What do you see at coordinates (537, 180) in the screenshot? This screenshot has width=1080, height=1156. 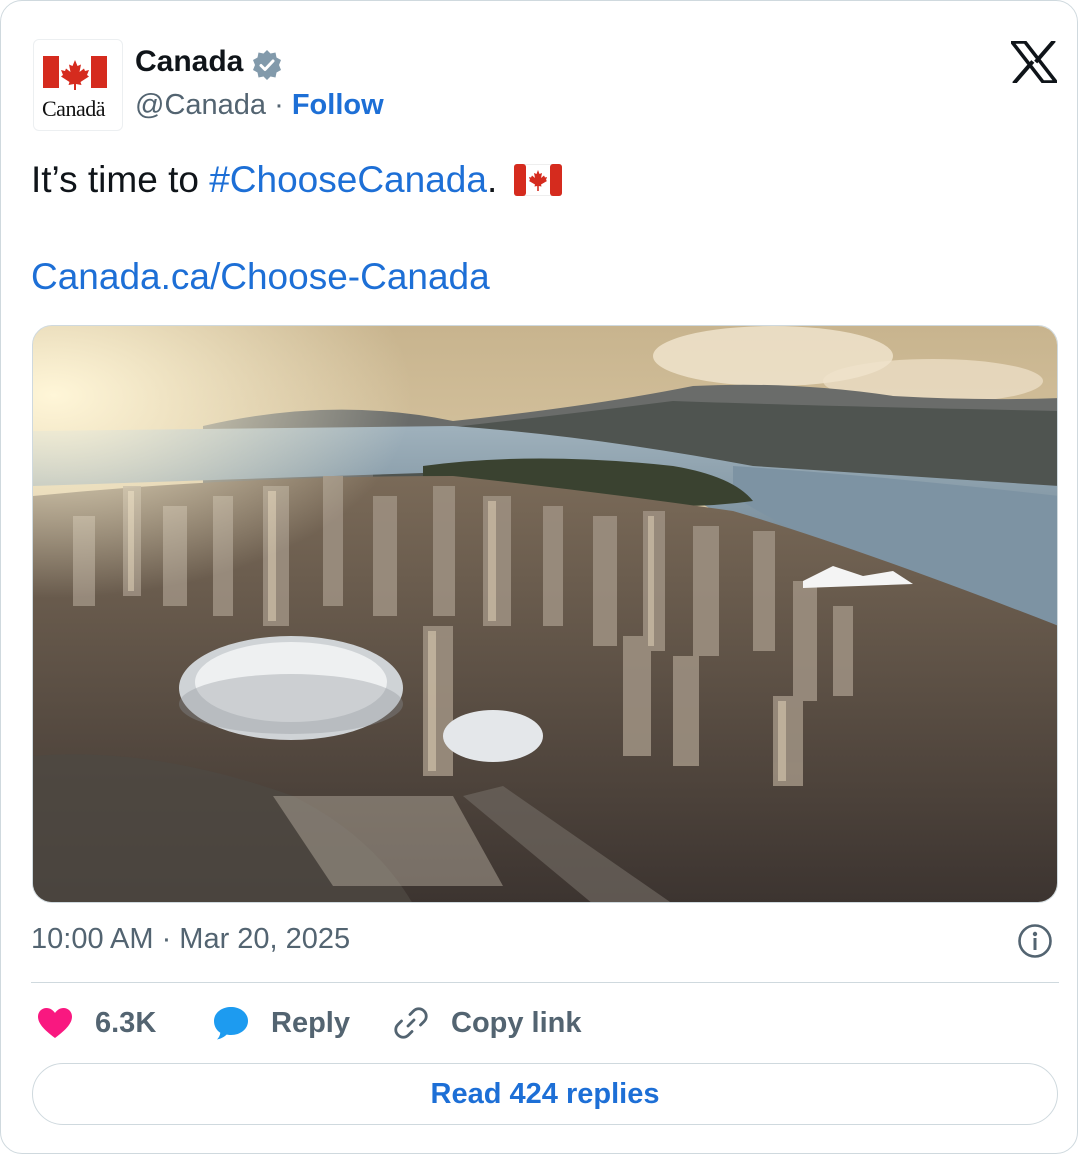 I see `canada-flag-emoji-icon` at bounding box center [537, 180].